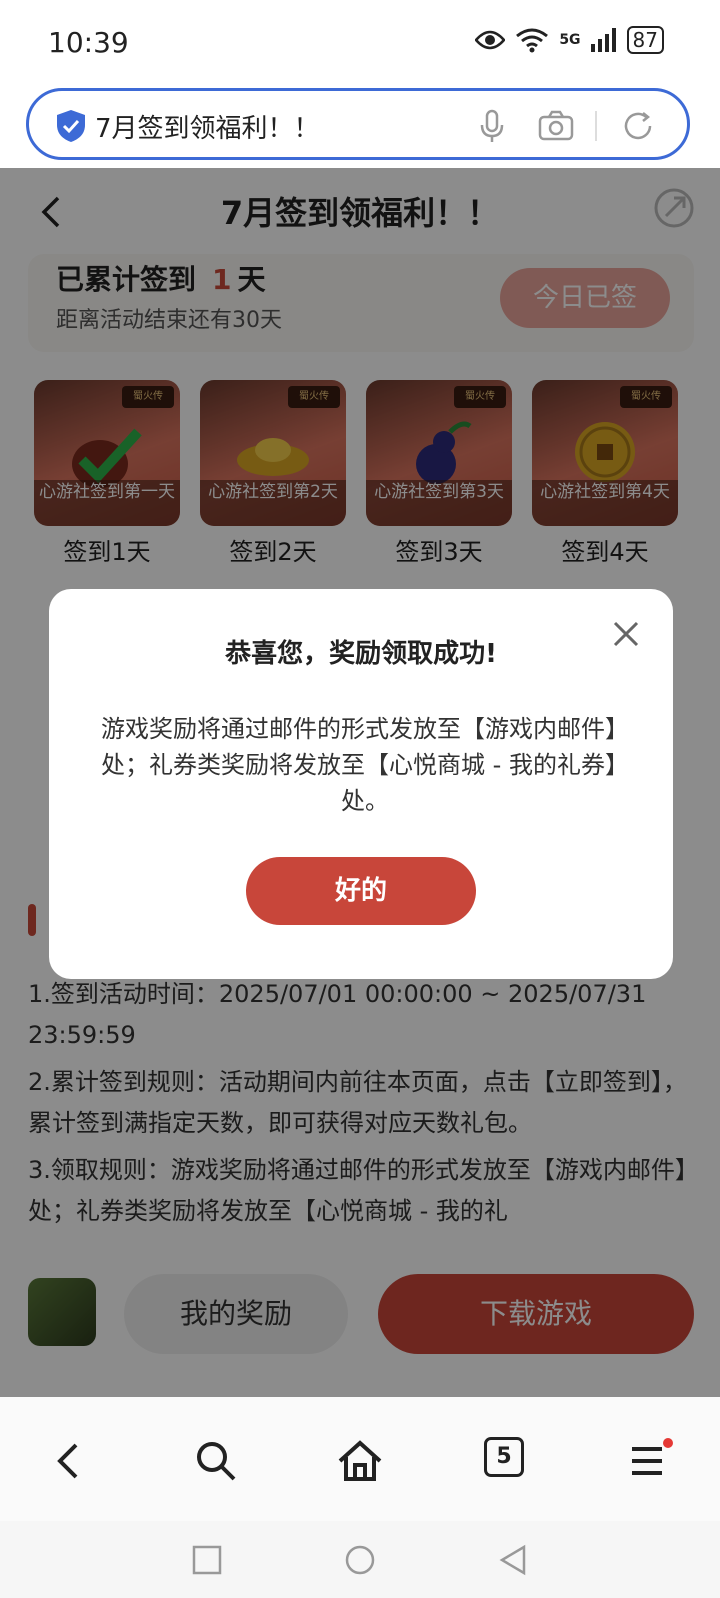 The width and height of the screenshot is (720, 1598). What do you see at coordinates (645, 40) in the screenshot?
I see `battery-indicator: 87` at bounding box center [645, 40].